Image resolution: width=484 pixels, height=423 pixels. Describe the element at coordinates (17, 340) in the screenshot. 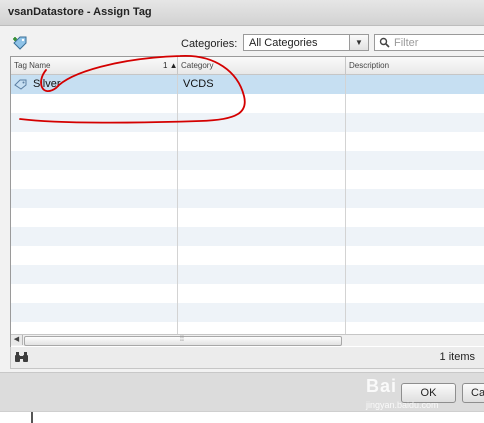

I see `scroll-left-arrow-icon: ◀` at that location.